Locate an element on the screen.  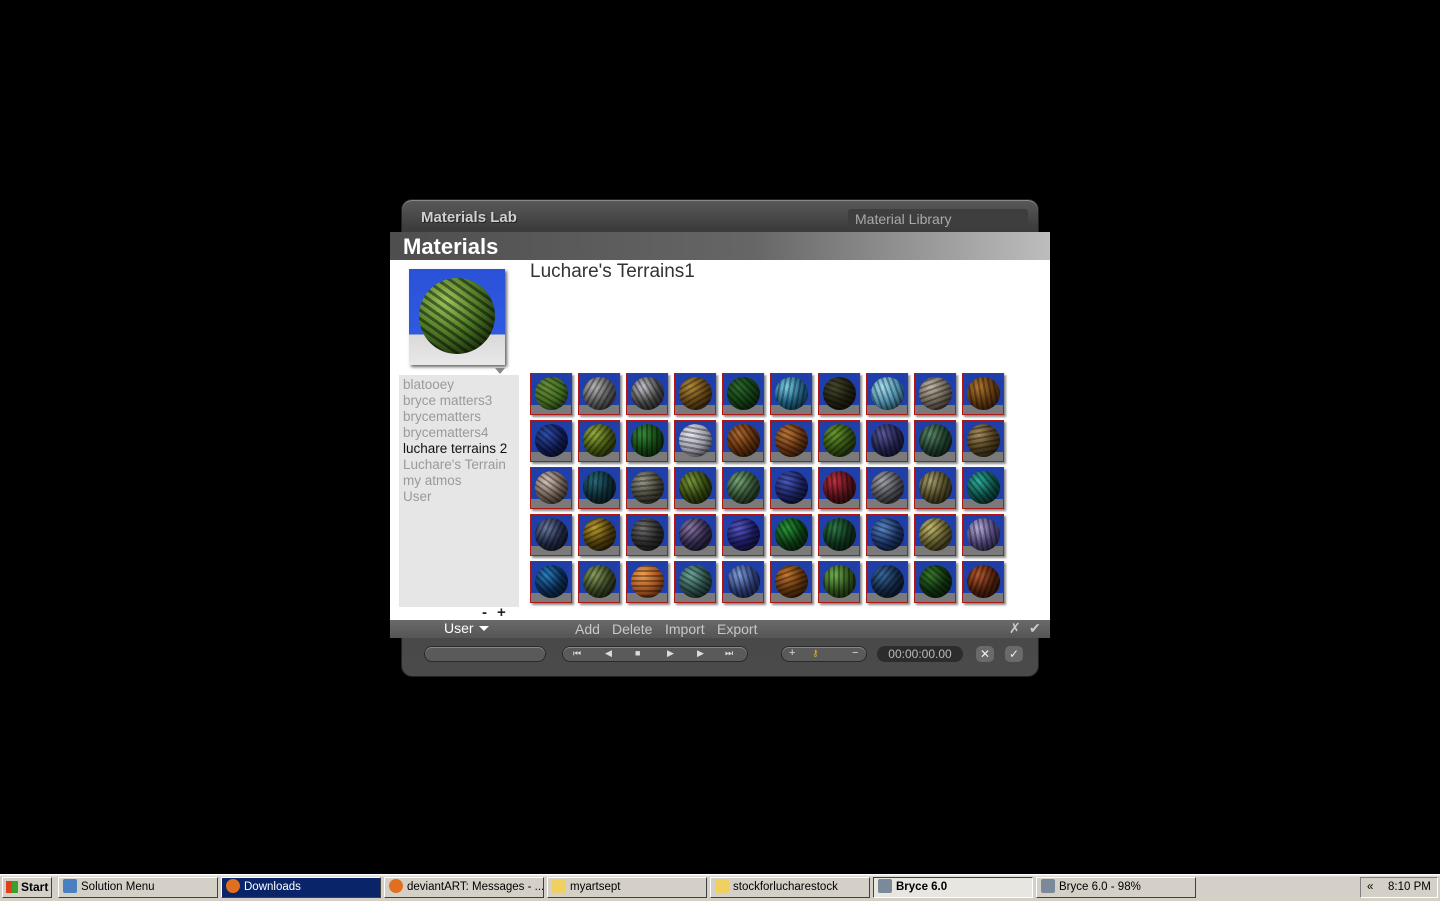
user-dropdown: User is located at coordinates (466, 628).